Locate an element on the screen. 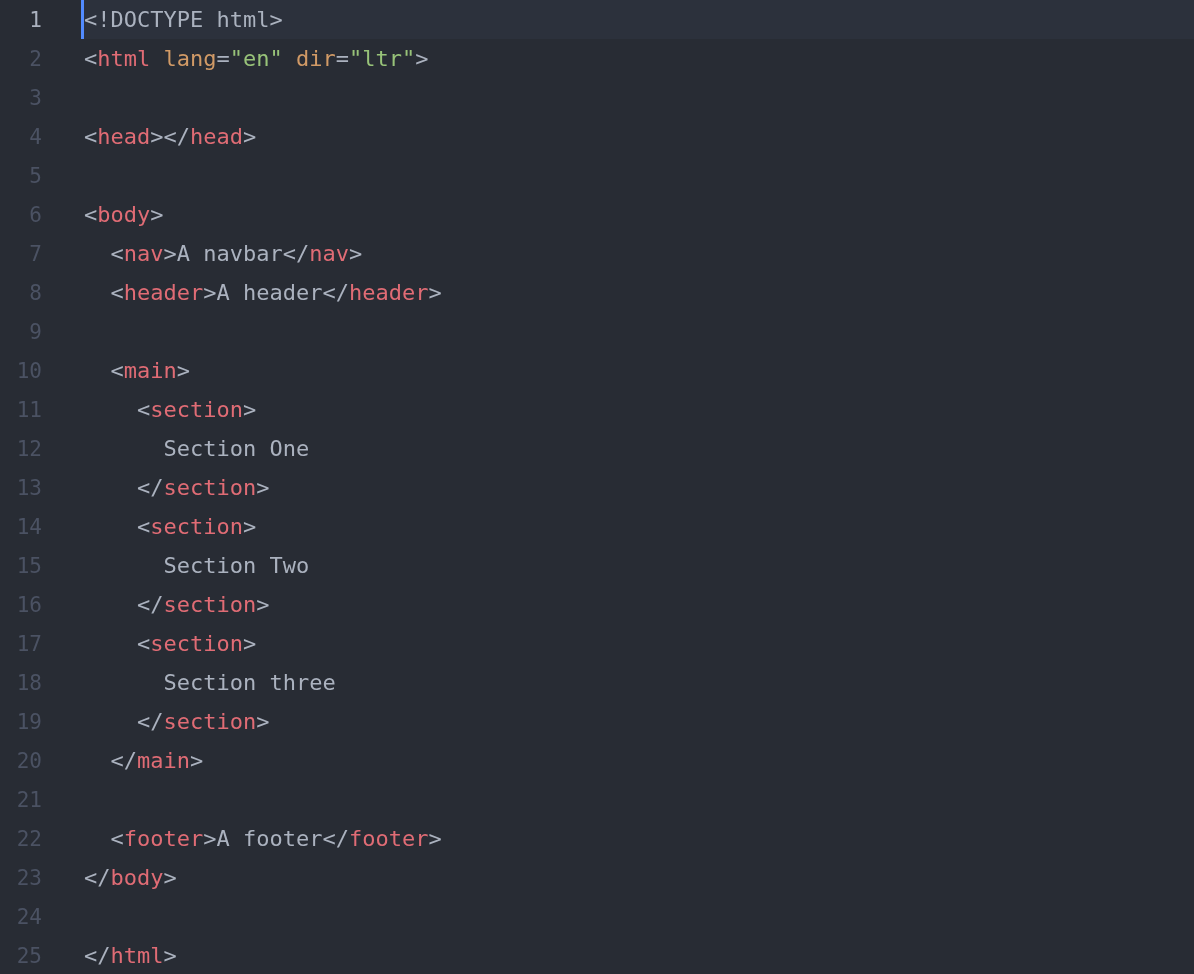 The height and width of the screenshot is (974, 1194). code-line: Section three is located at coordinates (637, 682).